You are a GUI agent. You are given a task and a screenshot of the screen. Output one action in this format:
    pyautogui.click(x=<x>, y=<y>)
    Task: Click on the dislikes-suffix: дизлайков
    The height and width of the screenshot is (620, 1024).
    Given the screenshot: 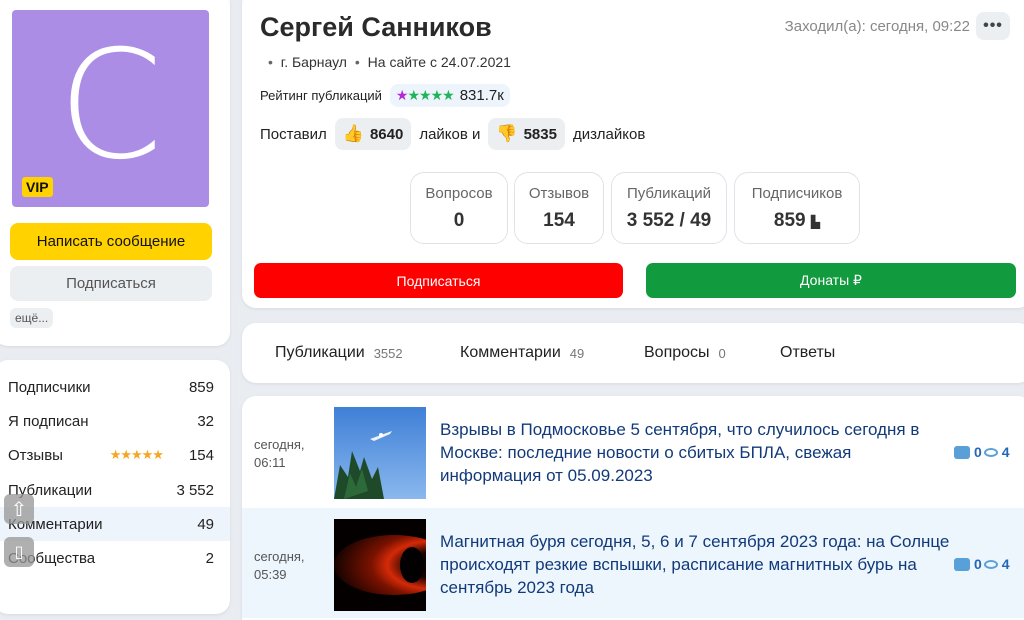 What is the action you would take?
    pyautogui.click(x=609, y=134)
    